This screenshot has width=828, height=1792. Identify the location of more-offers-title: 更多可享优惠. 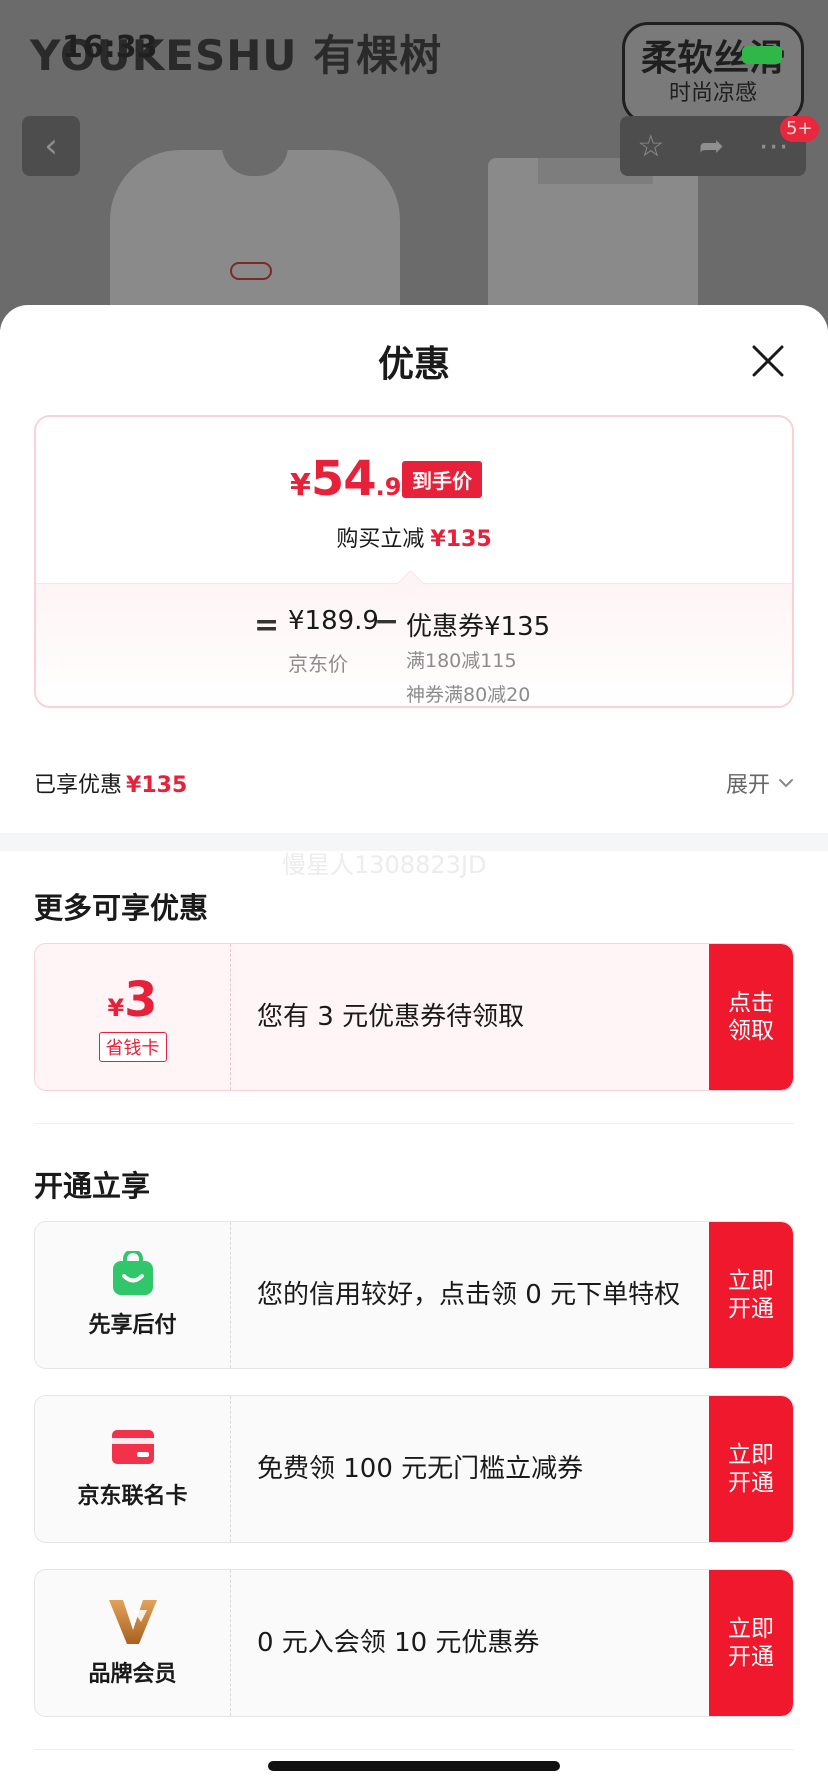
(121, 908).